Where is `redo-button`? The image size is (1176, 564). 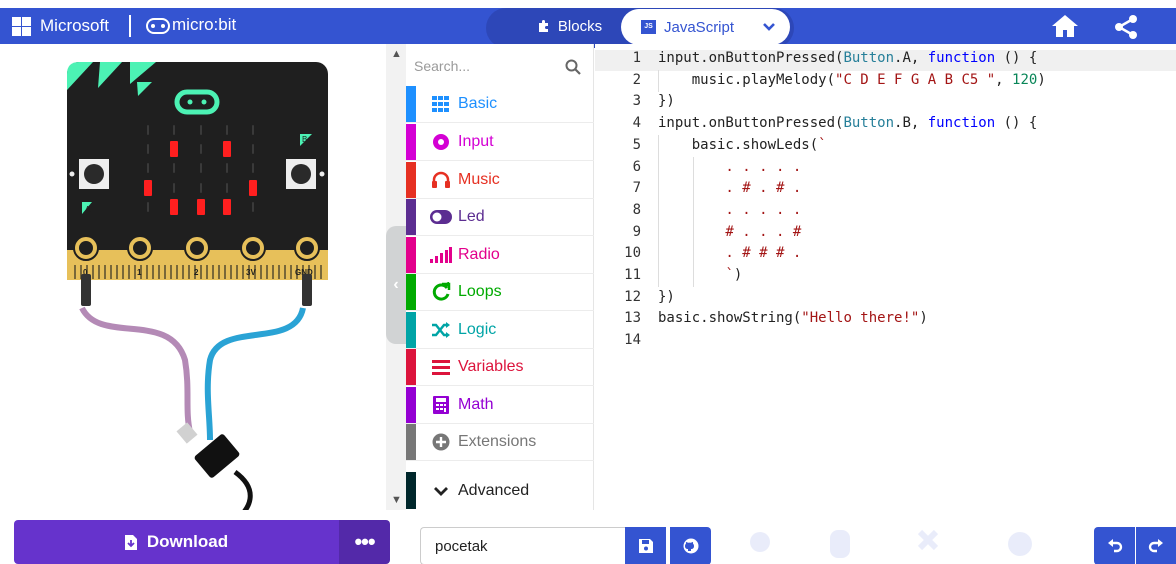
redo-button is located at coordinates (1156, 545).